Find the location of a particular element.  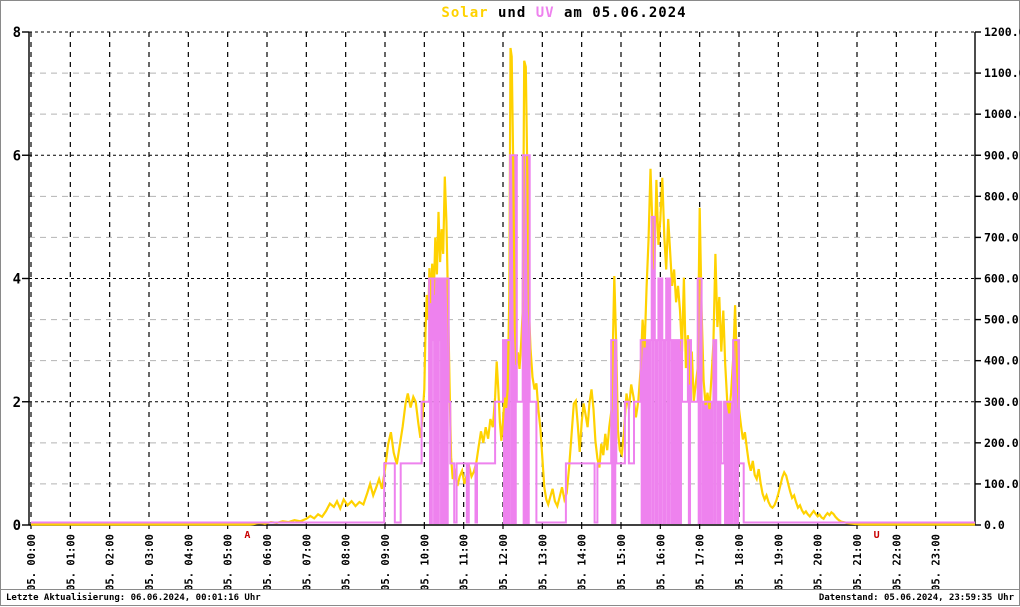

sunrise-marker: A is located at coordinates (247, 535).